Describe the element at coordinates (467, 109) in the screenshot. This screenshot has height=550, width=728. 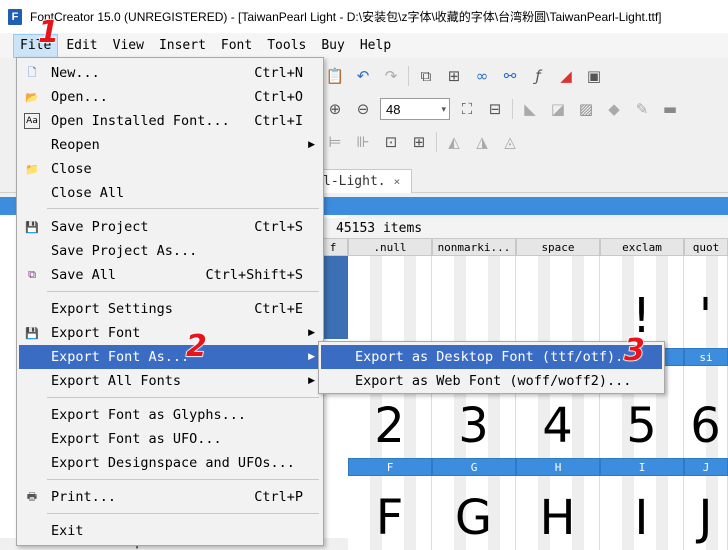
I see `fit-icon: ⛶` at that location.